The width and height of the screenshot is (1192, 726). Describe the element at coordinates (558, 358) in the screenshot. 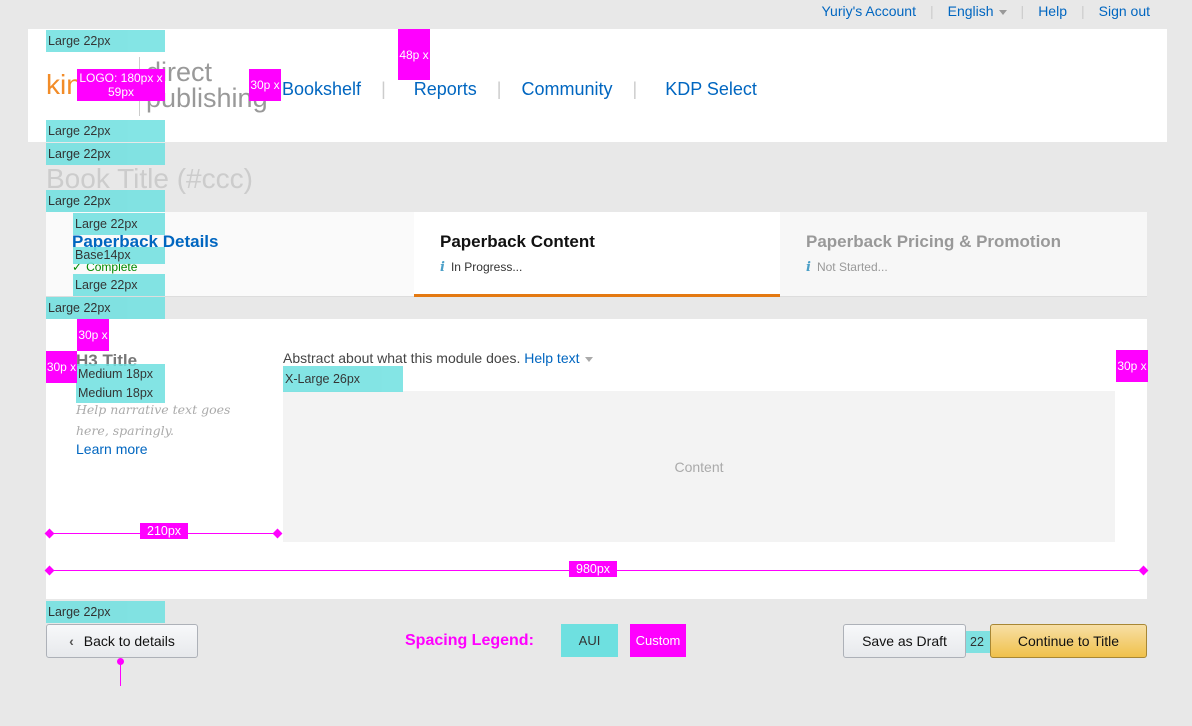

I see `help-text-dropdown: Help text` at that location.